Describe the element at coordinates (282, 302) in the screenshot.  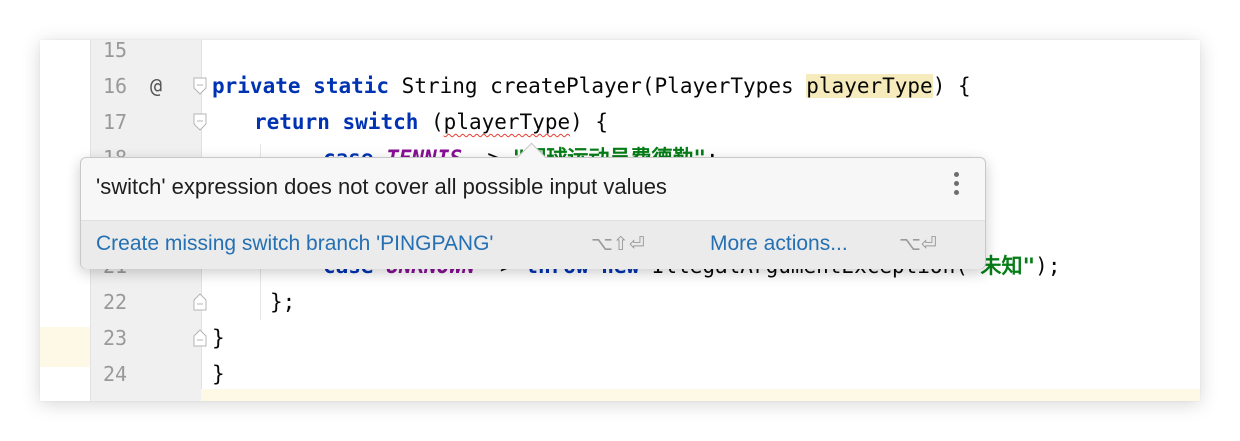
I see `code-text: };` at that location.